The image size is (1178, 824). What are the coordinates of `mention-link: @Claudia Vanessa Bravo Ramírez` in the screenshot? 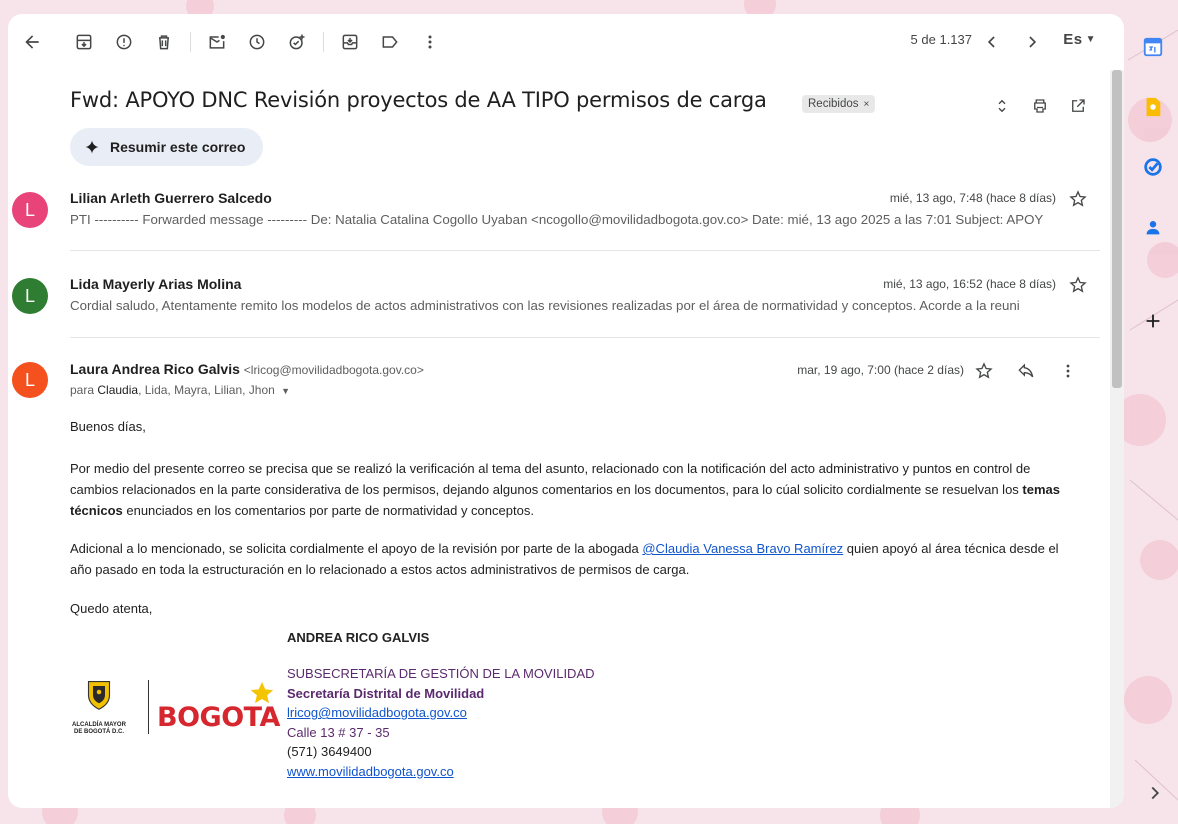 It's located at (742, 548).